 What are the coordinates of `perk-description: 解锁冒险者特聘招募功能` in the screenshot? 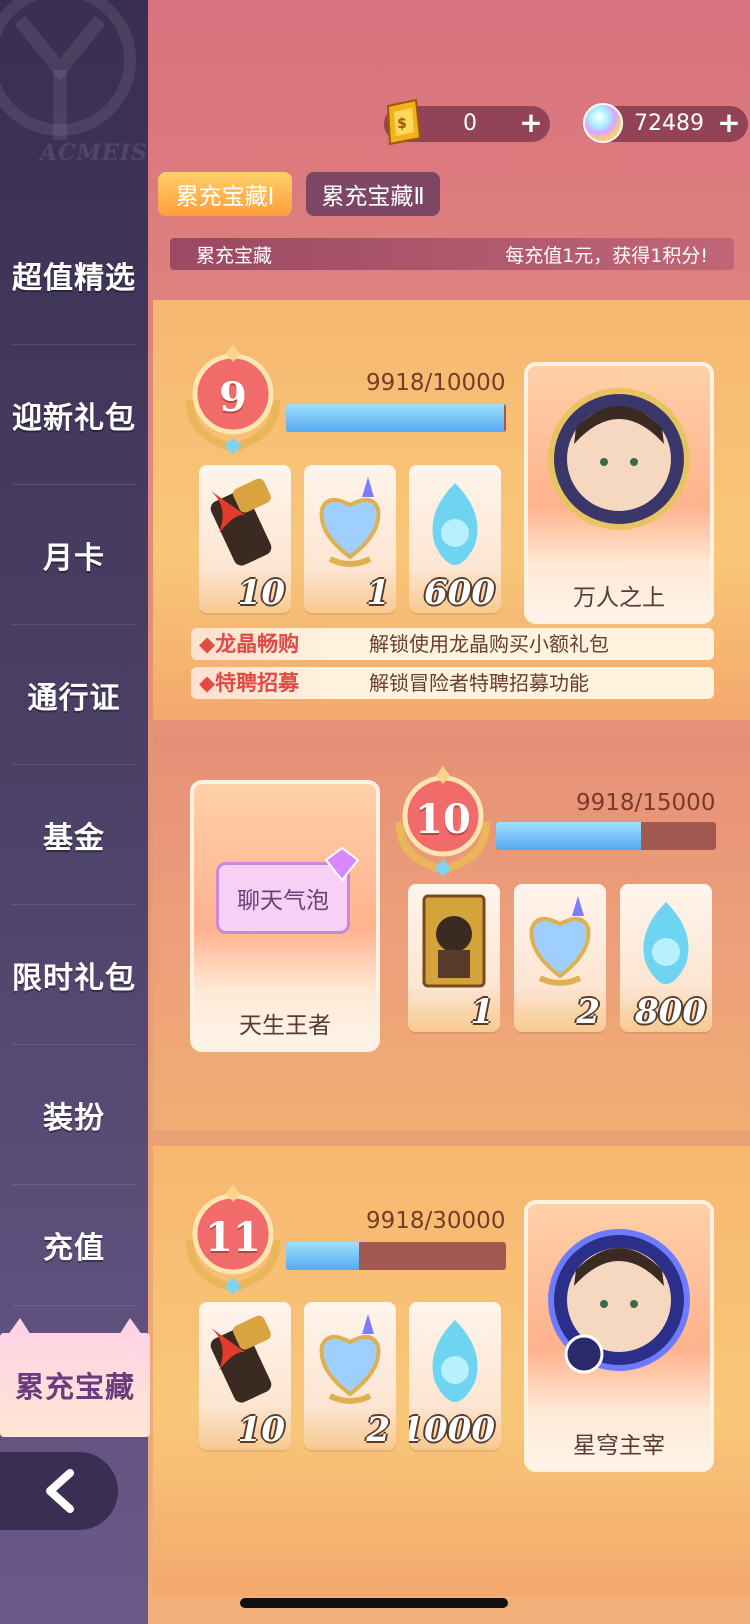 It's located at (479, 683).